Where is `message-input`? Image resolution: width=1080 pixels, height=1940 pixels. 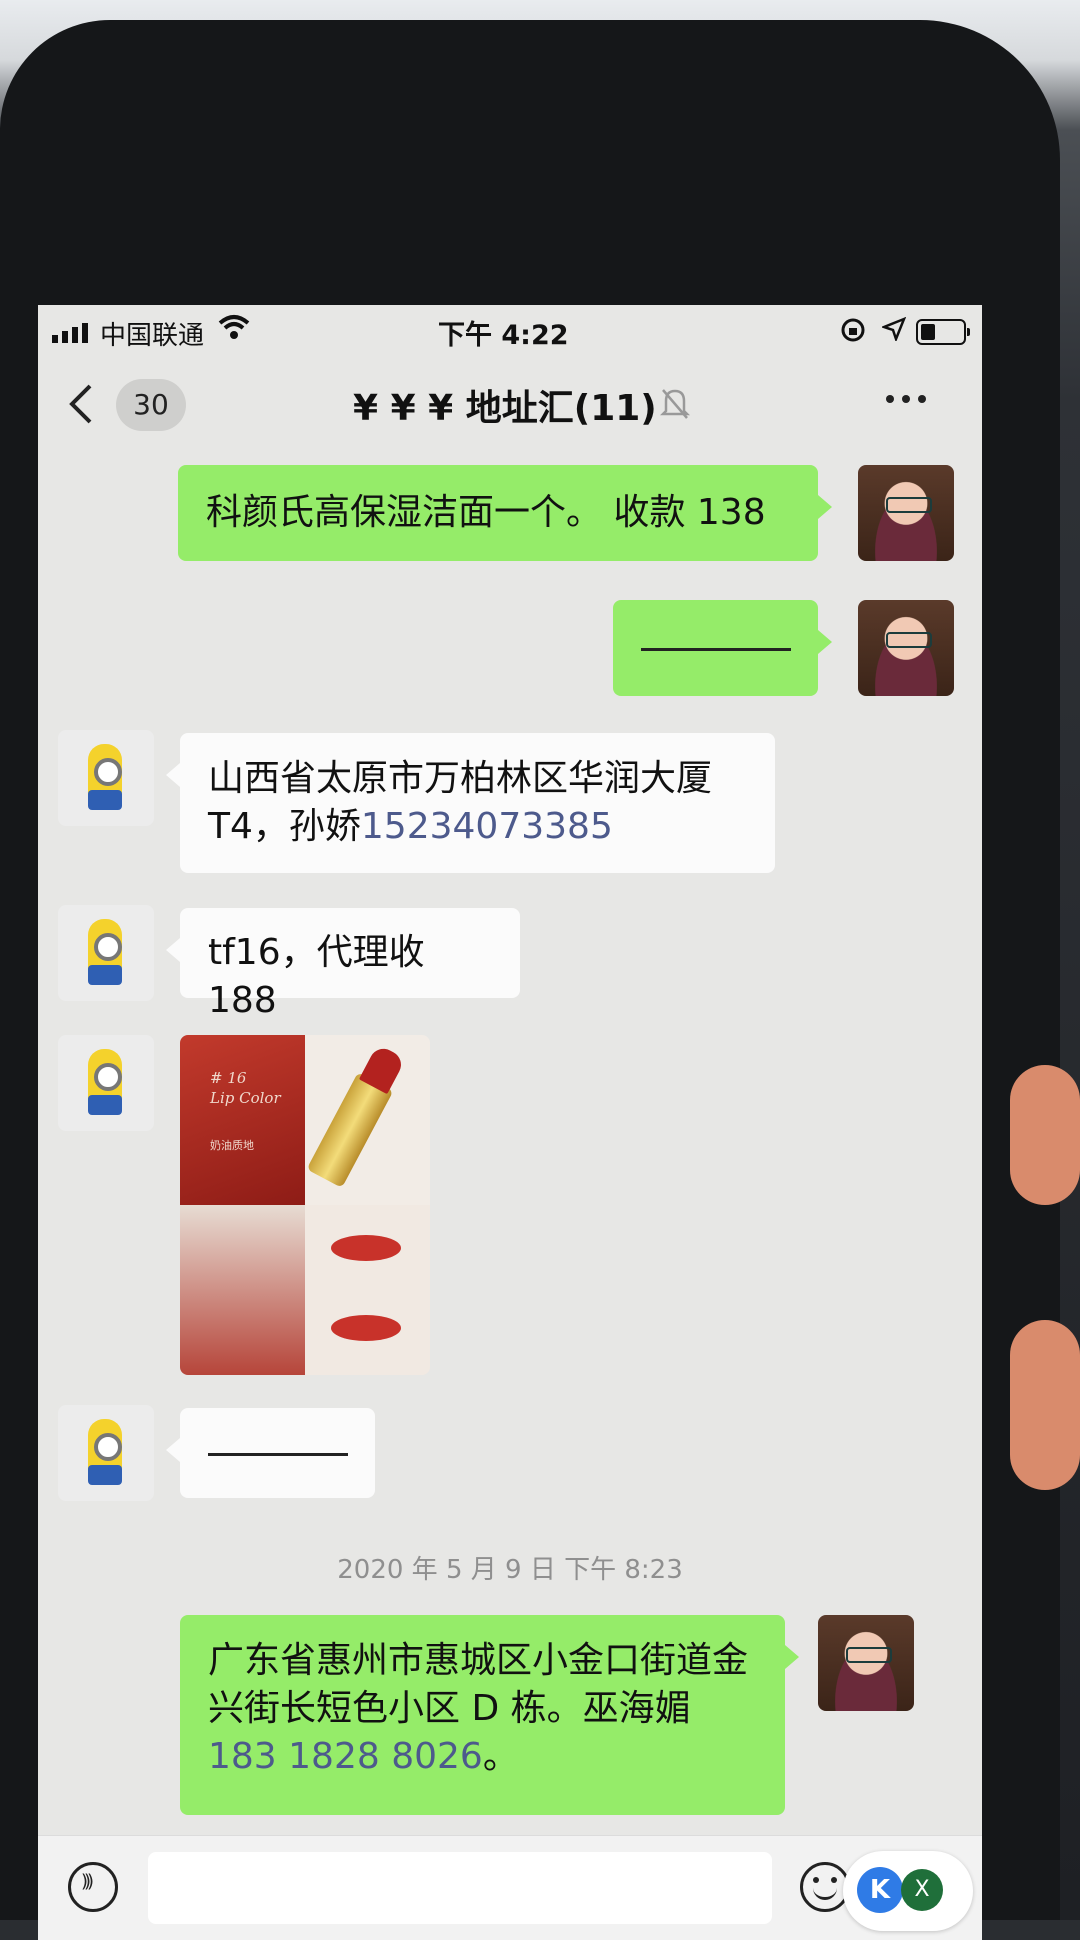 message-input is located at coordinates (460, 1888).